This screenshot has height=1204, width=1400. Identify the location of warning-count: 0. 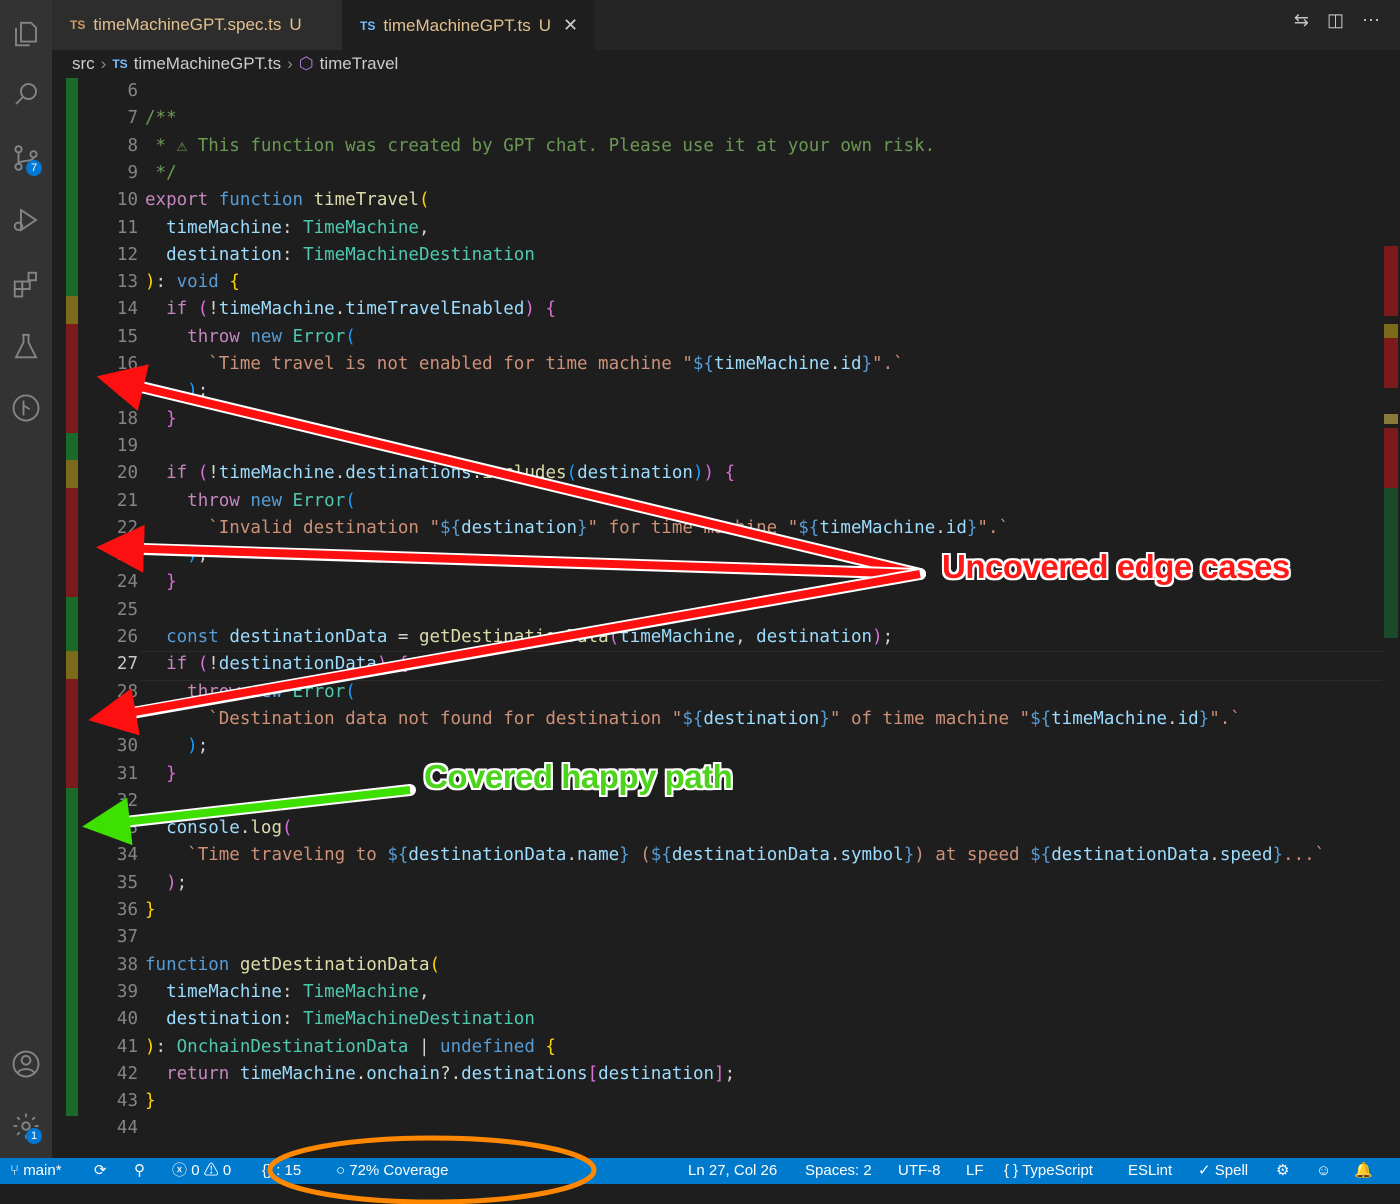
(227, 1170).